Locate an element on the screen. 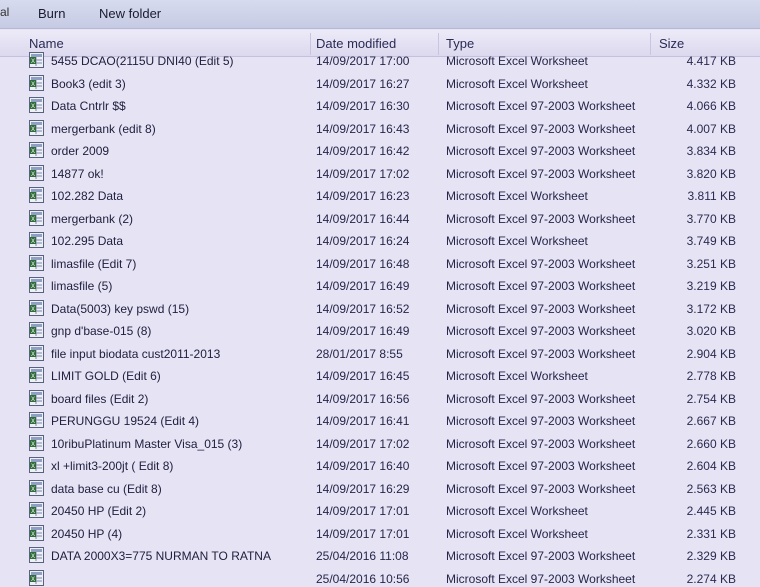 Image resolution: width=760 pixels, height=587 pixels. file-date-modified: 14/09/2017 16:29 is located at coordinates (363, 488).